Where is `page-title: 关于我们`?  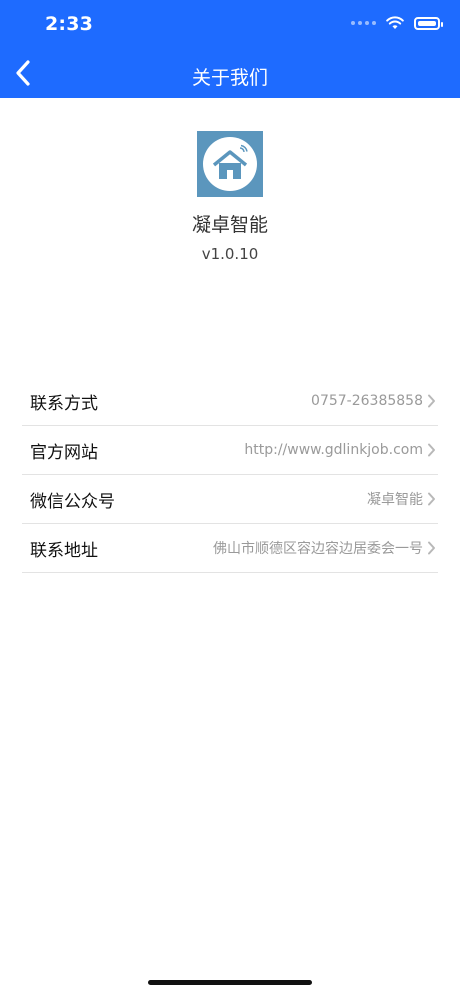 page-title: 关于我们 is located at coordinates (229, 78).